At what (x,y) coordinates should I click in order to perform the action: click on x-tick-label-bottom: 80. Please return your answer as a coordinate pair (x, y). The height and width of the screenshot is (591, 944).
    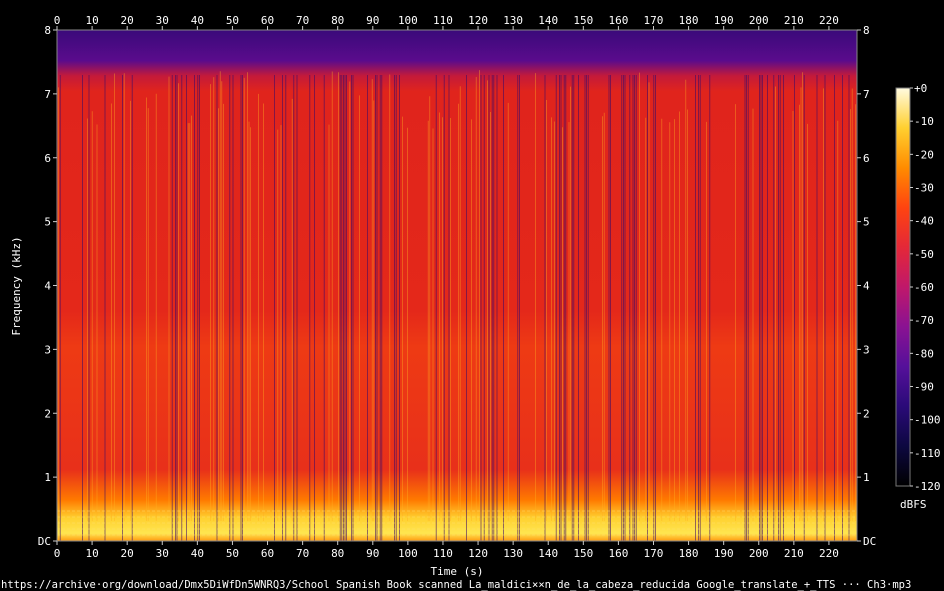
    Looking at the image, I should click on (337, 553).